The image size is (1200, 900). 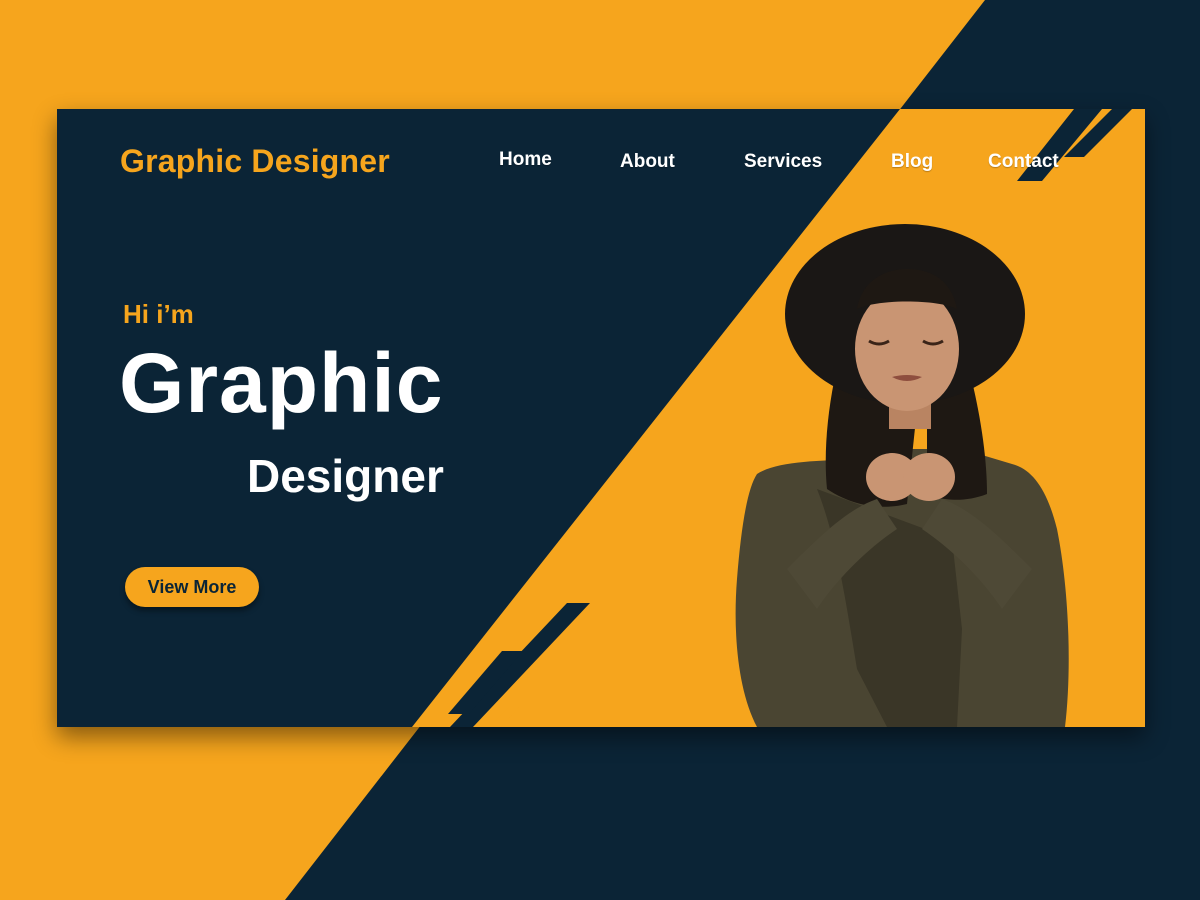 What do you see at coordinates (1023, 162) in the screenshot?
I see `nav-contact: Contact` at bounding box center [1023, 162].